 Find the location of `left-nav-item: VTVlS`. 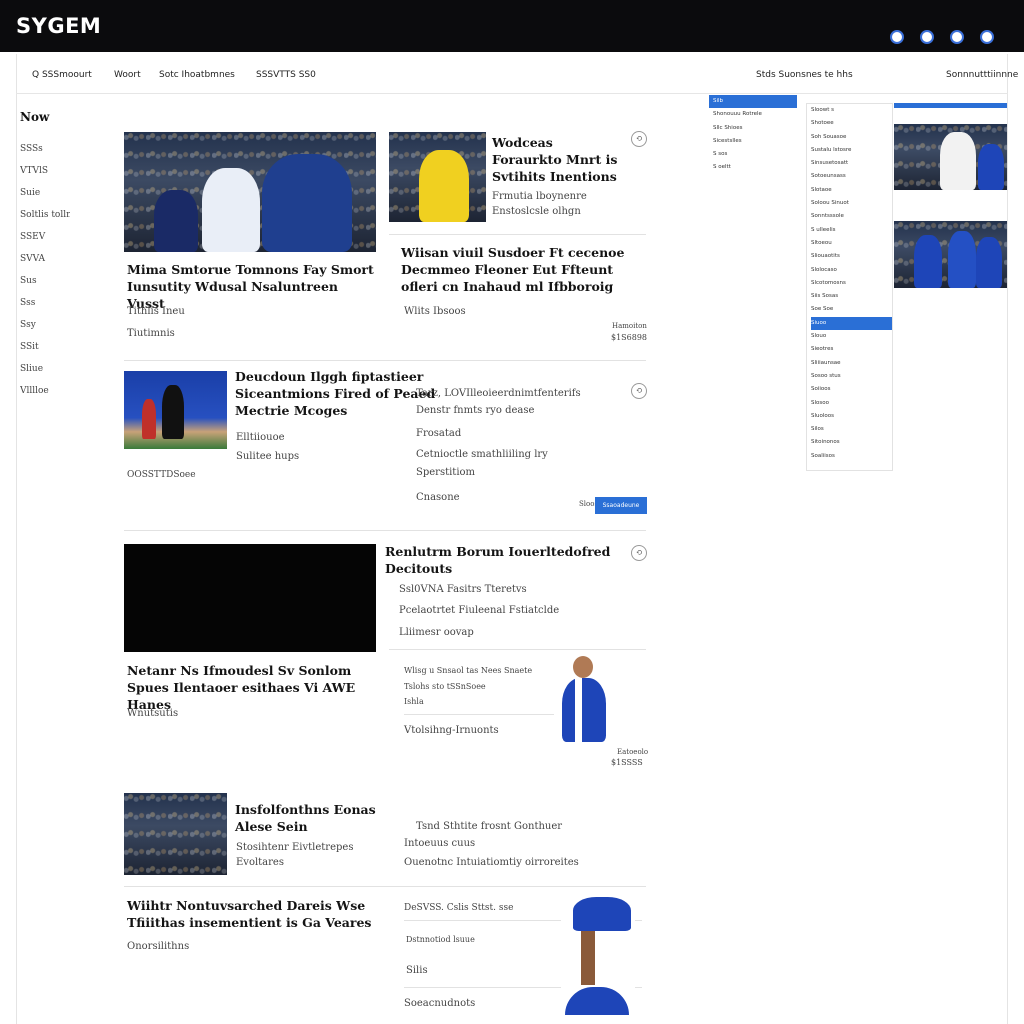

left-nav-item: VTVlS is located at coordinates (45, 171).